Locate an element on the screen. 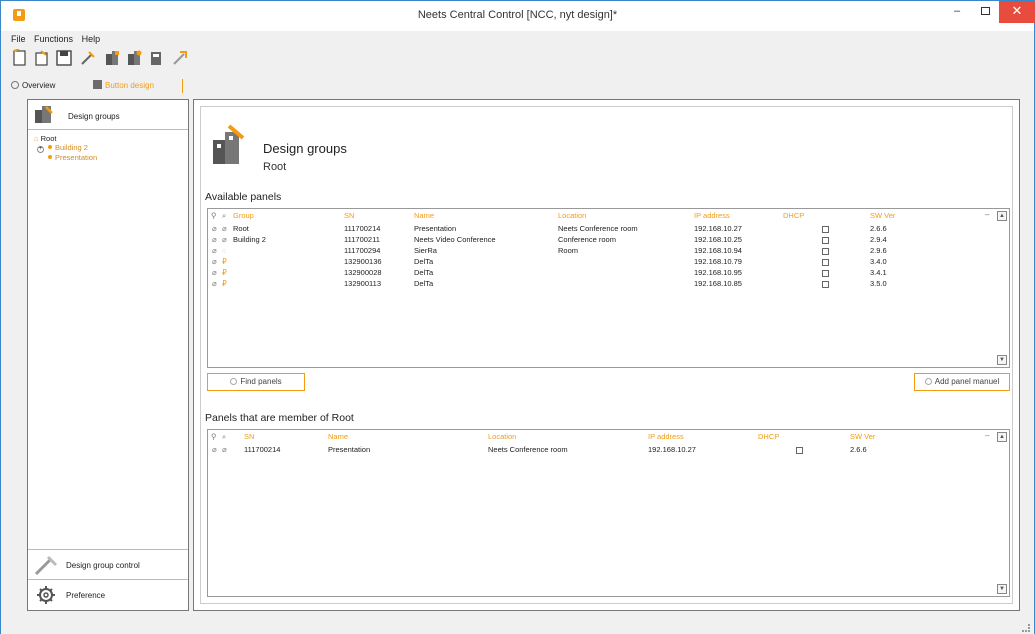  new-file-icon is located at coordinates (20, 58).